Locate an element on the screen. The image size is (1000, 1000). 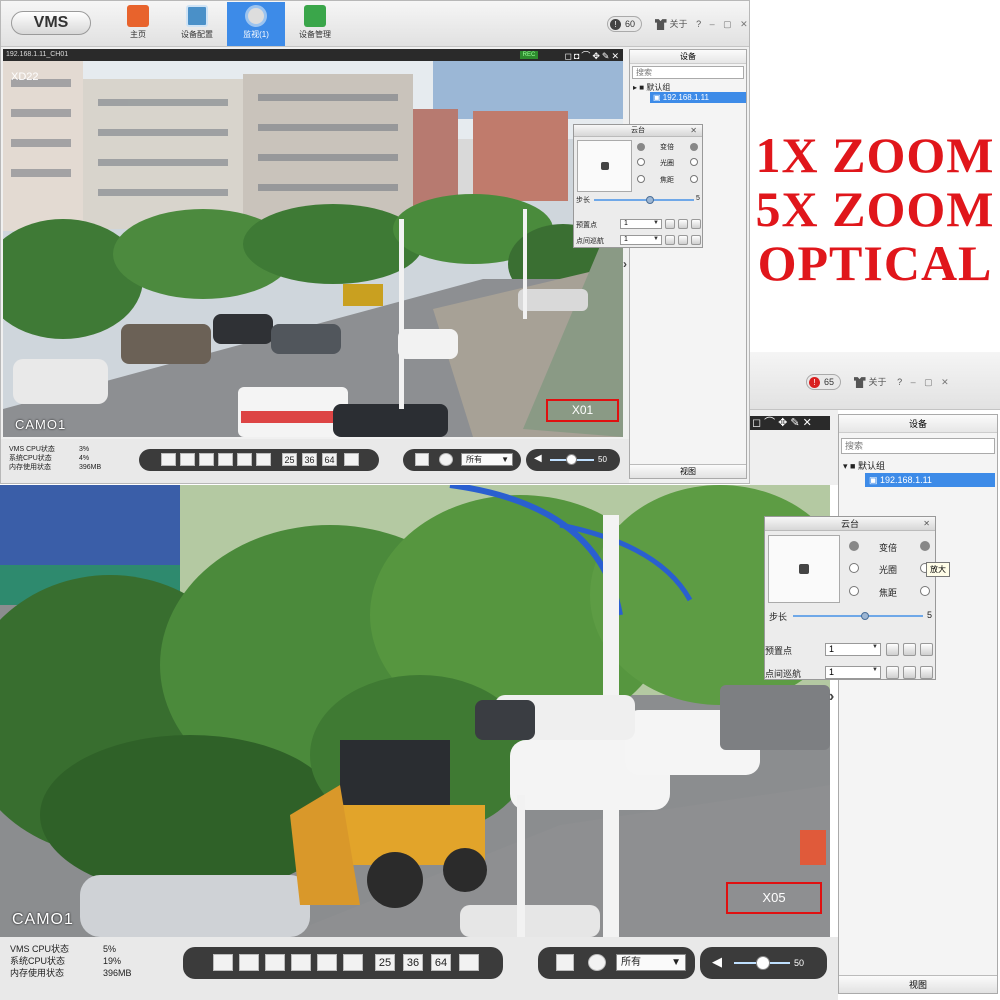
alarm-badge-2: ! 65 is located at coordinates (824, 382).